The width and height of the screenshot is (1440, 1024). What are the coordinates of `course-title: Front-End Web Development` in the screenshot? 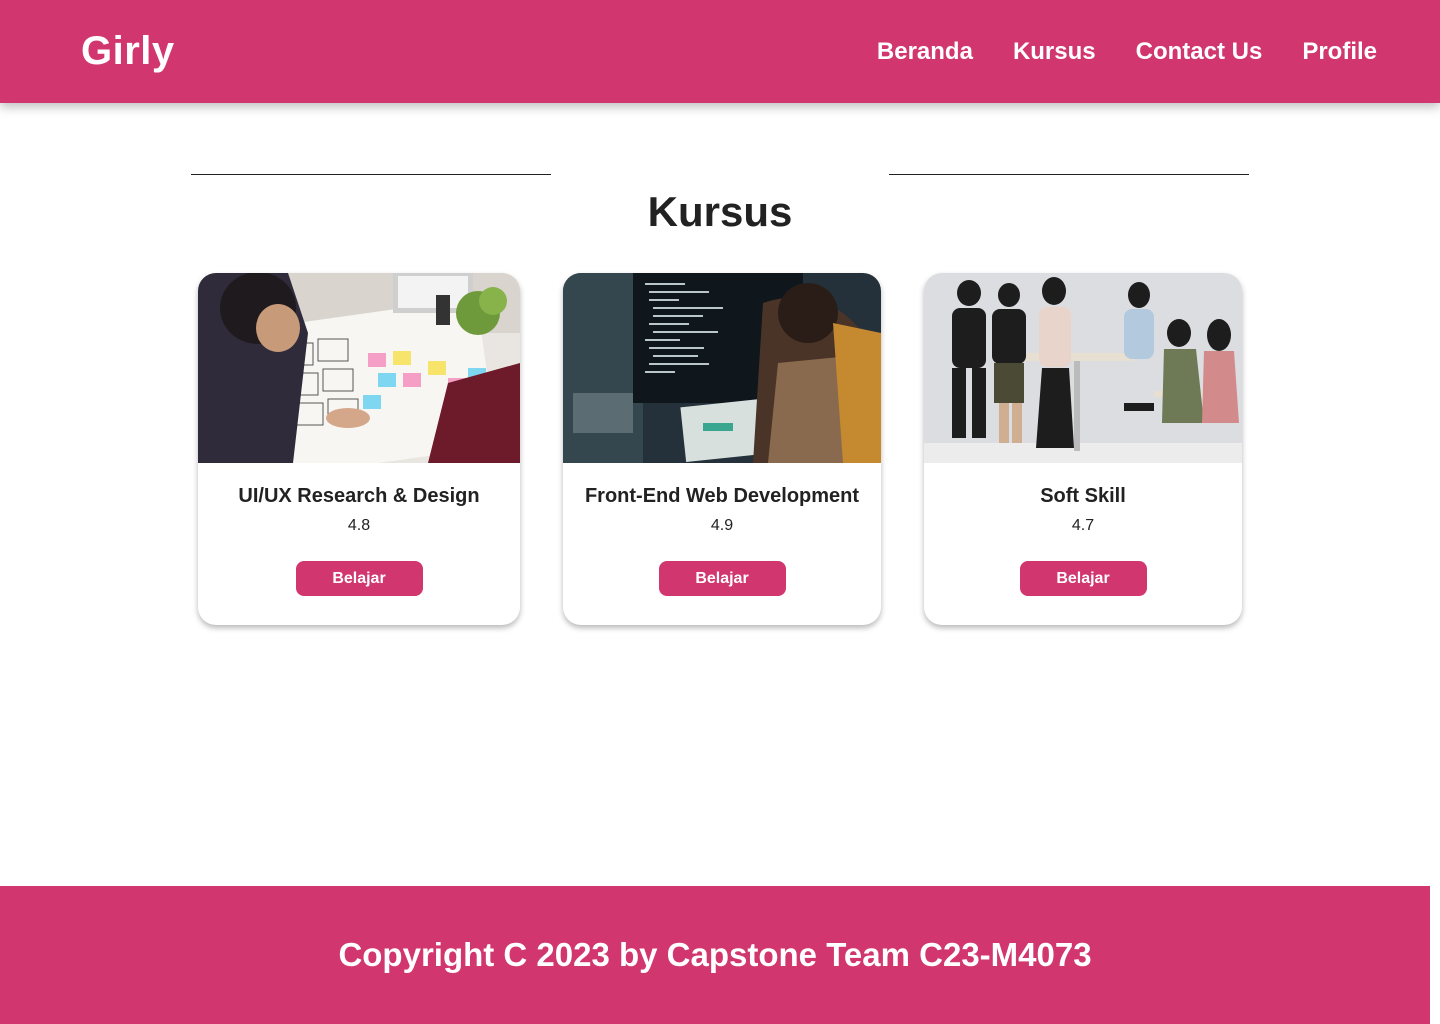 It's located at (722, 496).